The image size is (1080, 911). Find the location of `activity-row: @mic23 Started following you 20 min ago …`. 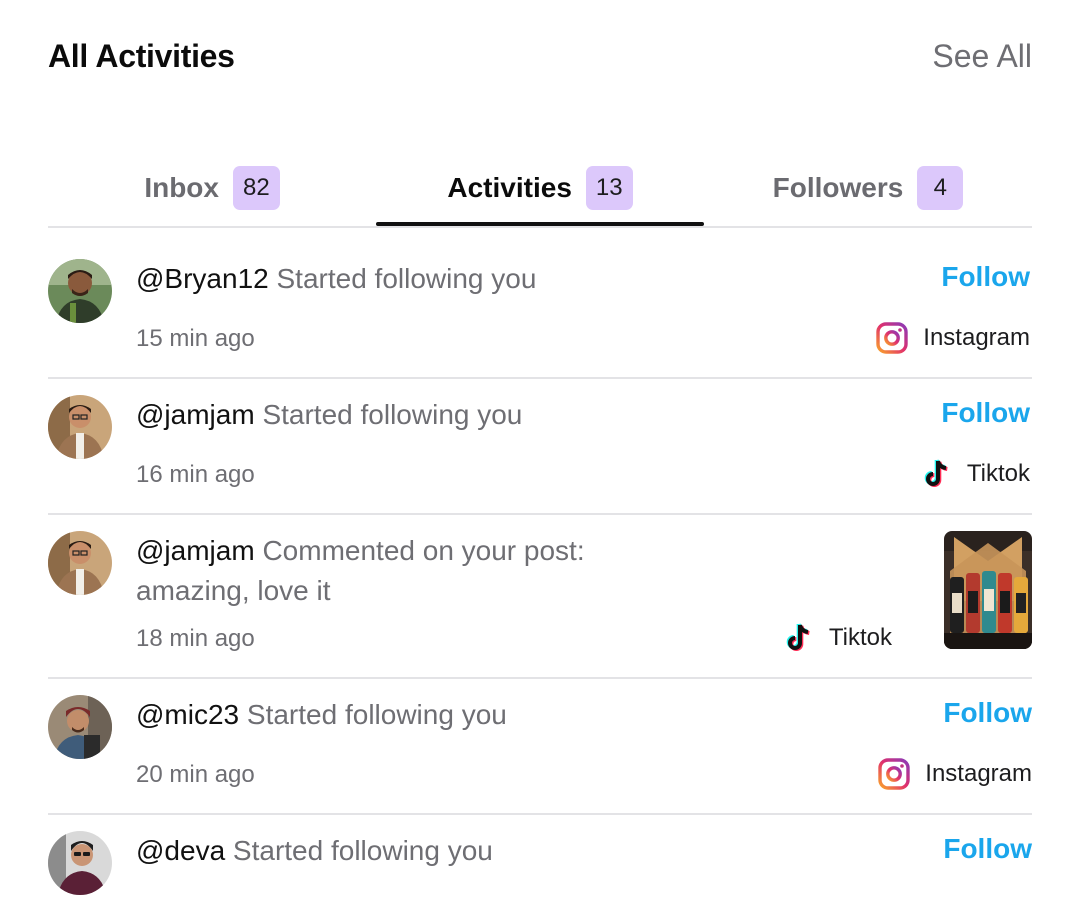

activity-row: @mic23 Started following you 20 min ago … is located at coordinates (540, 754).